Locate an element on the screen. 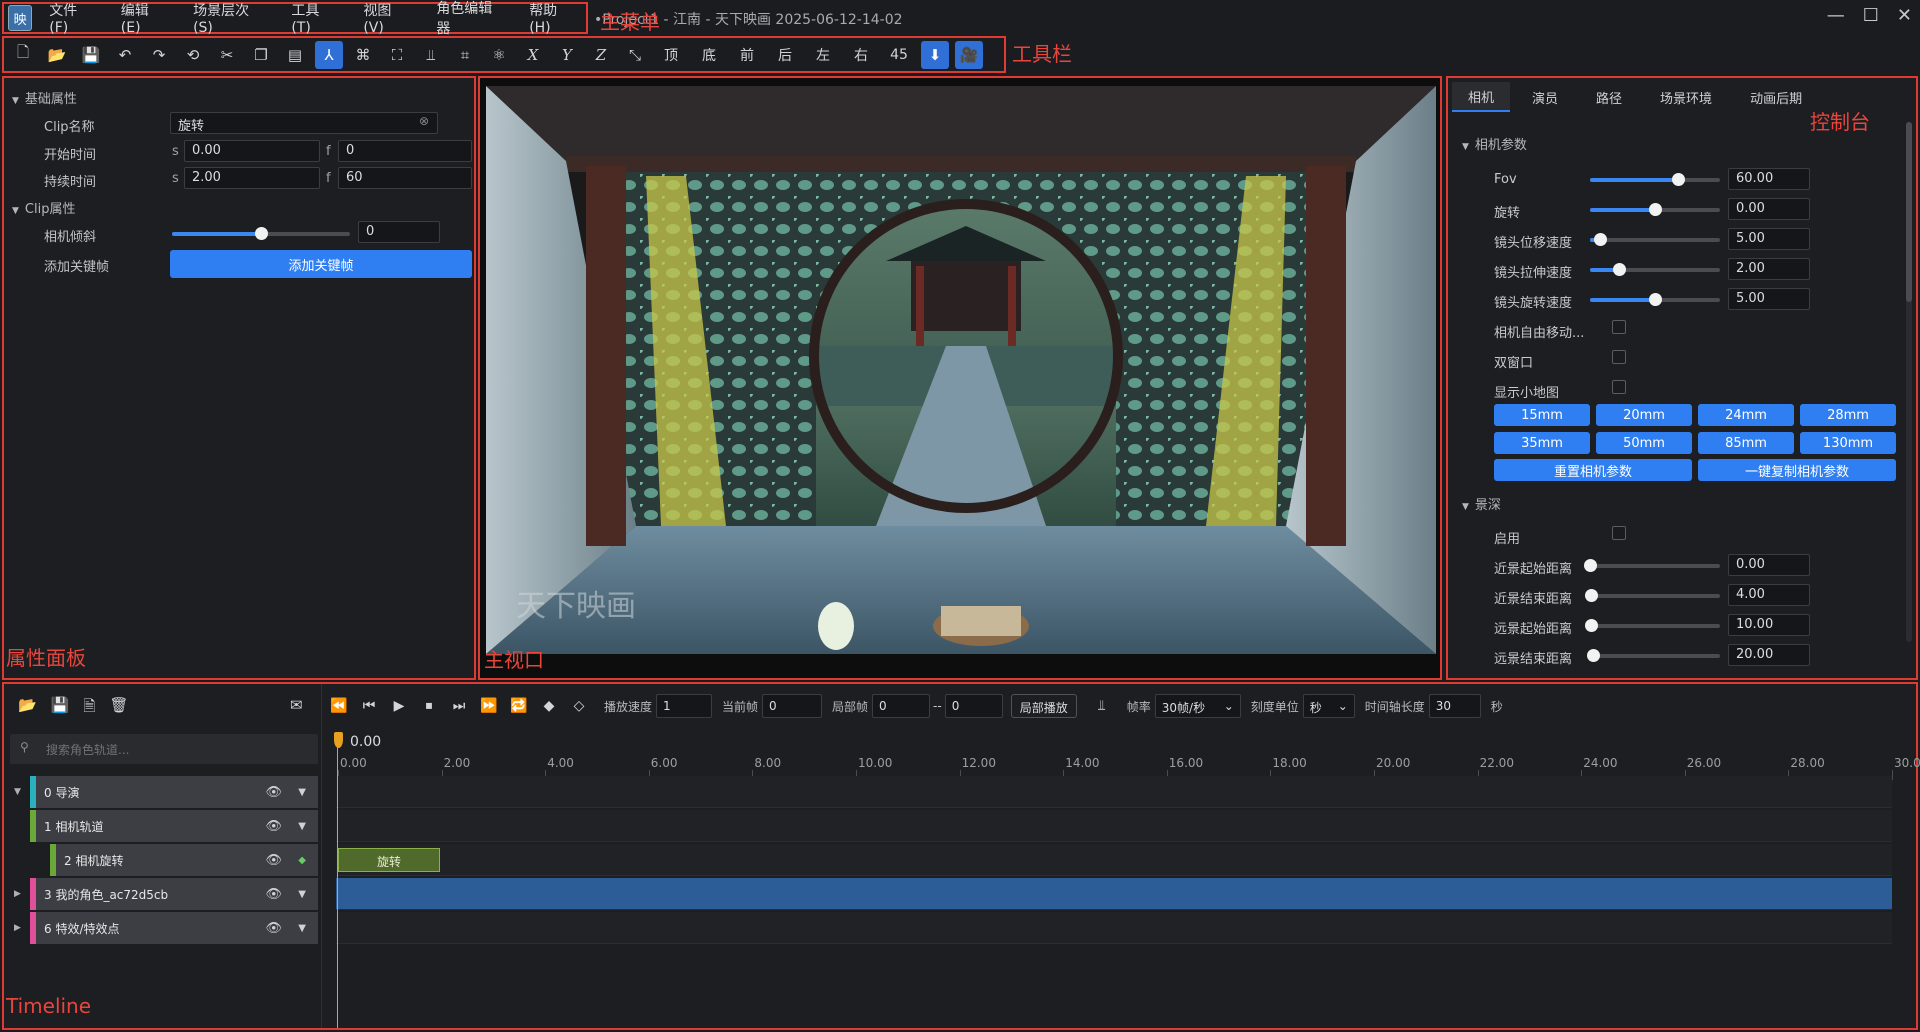  menu-edit: 编辑(E) is located at coordinates (143, 18).